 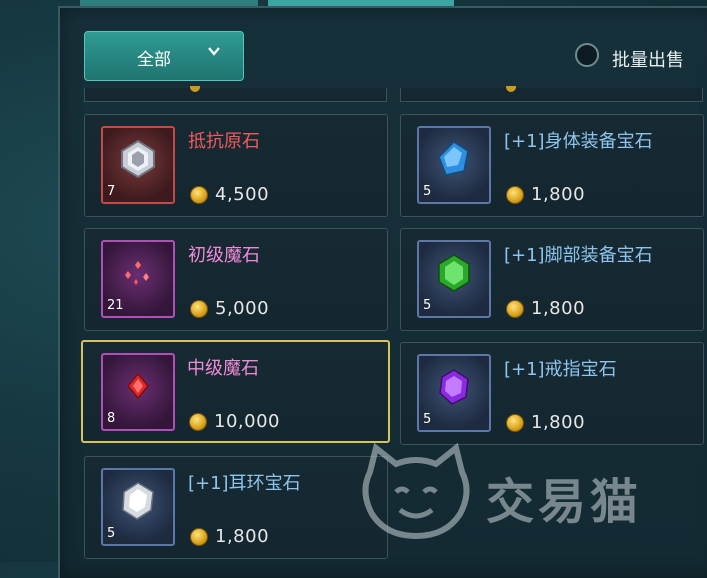 I want to click on item-name: [+1]戒指宝石, so click(x=560, y=369).